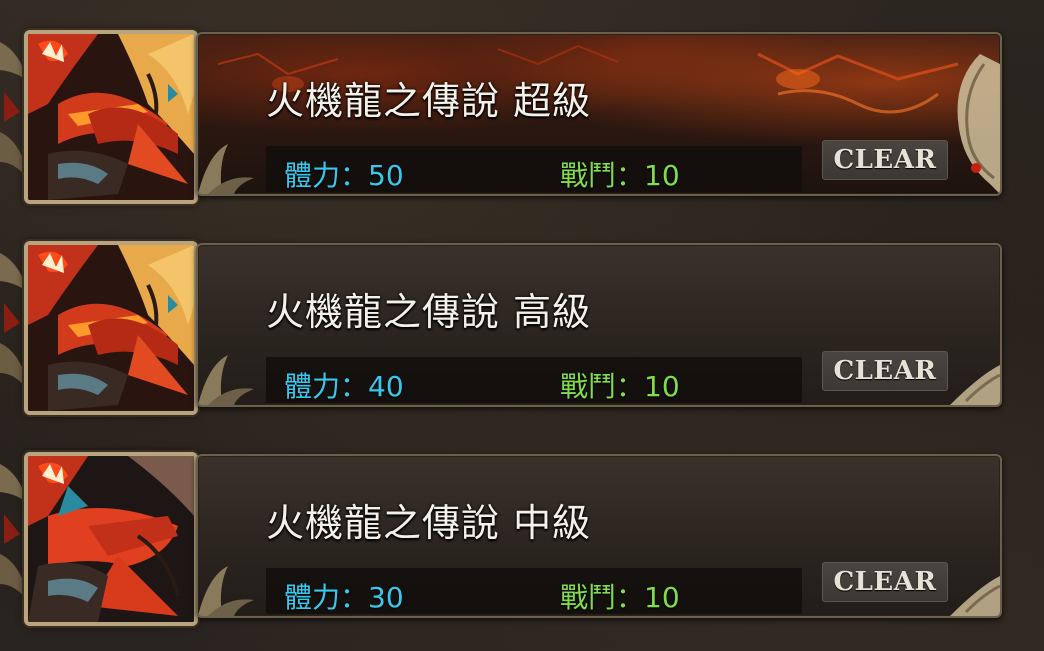  Describe the element at coordinates (534, 169) in the screenshot. I see `stats-bar: 體力：50 戰鬥：10` at that location.